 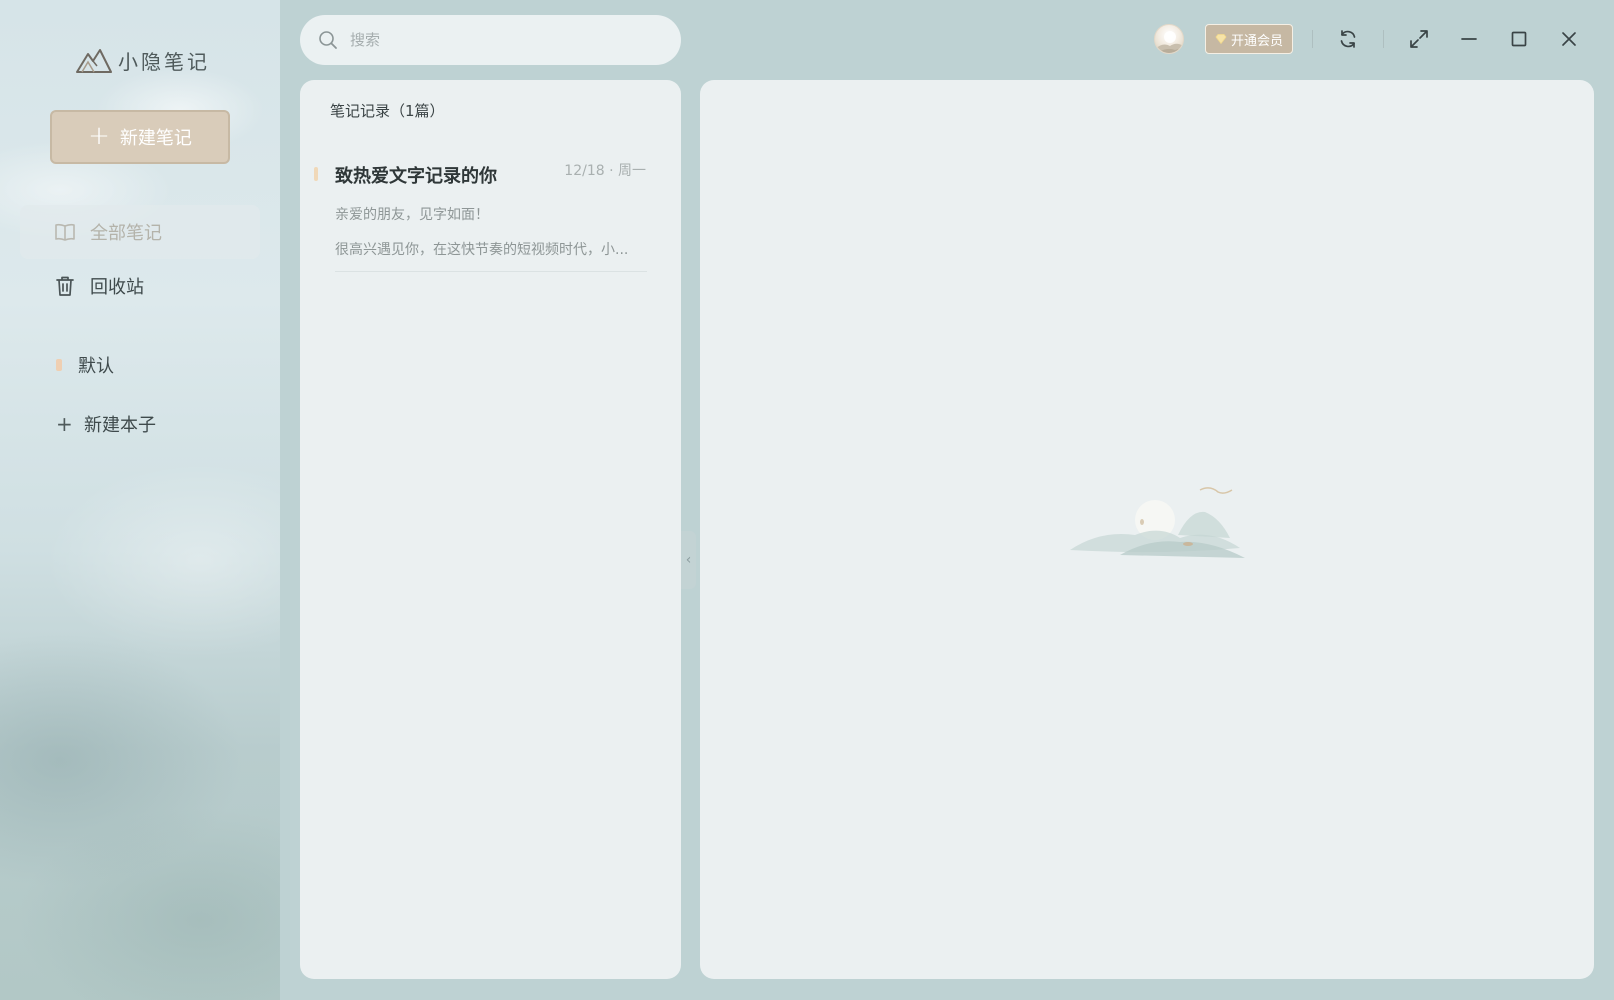 I want to click on note-separator, so click(x=491, y=271).